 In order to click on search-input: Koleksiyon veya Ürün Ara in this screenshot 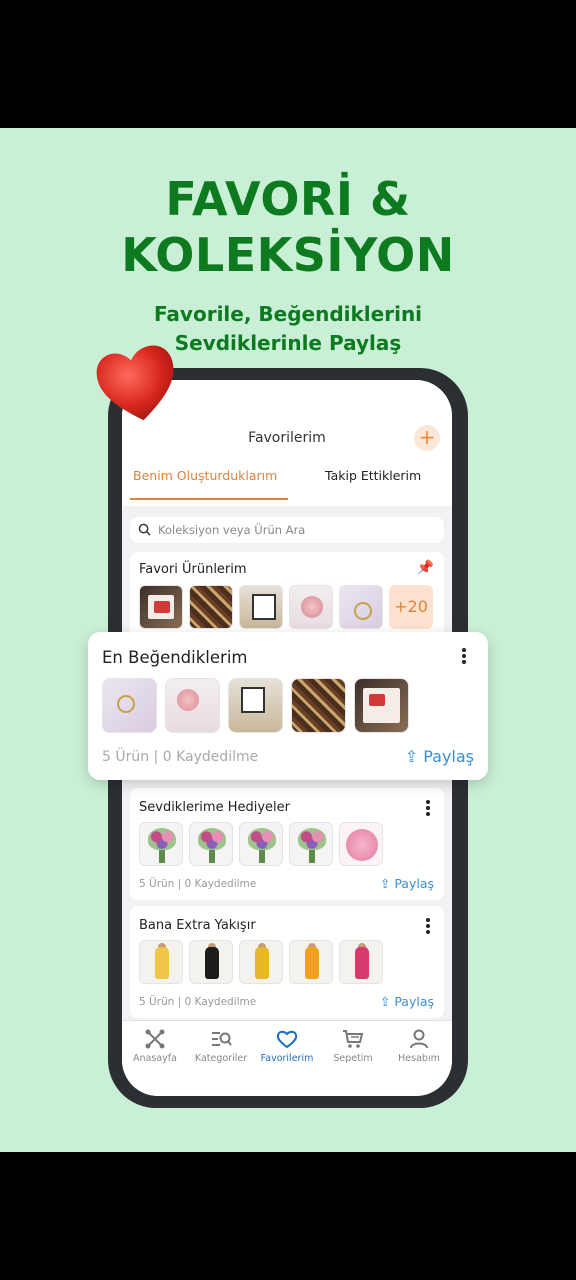, I will do `click(287, 530)`.